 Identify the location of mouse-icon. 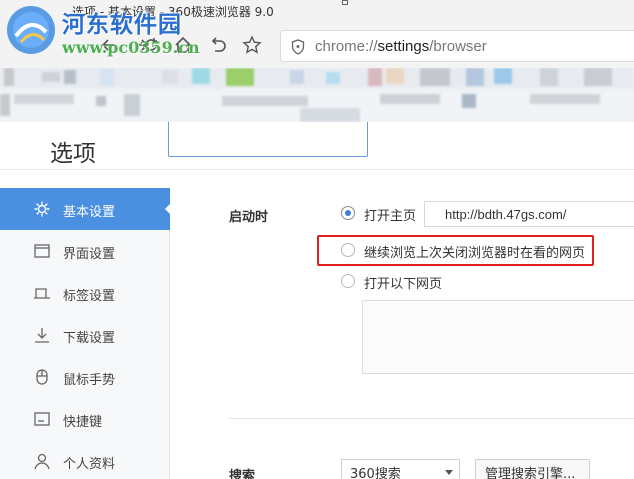
(42, 377).